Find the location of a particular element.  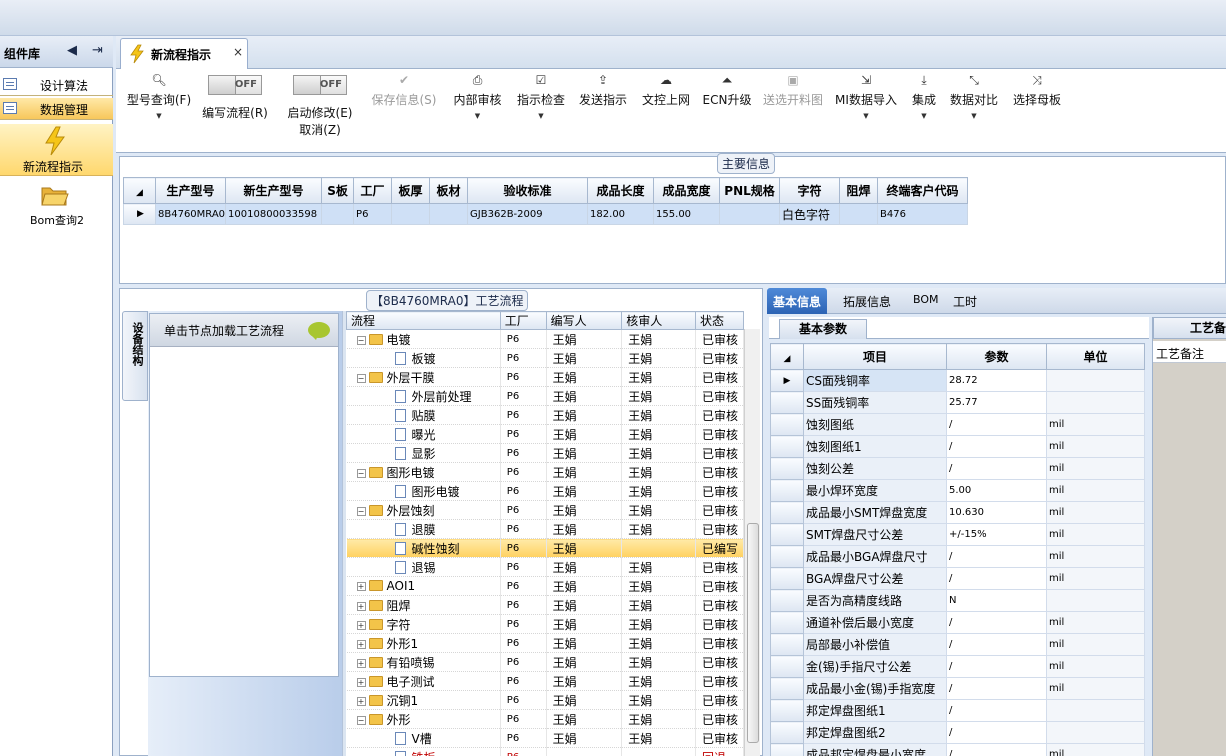

process-name-cell: 图形电镀 is located at coordinates (423, 491).